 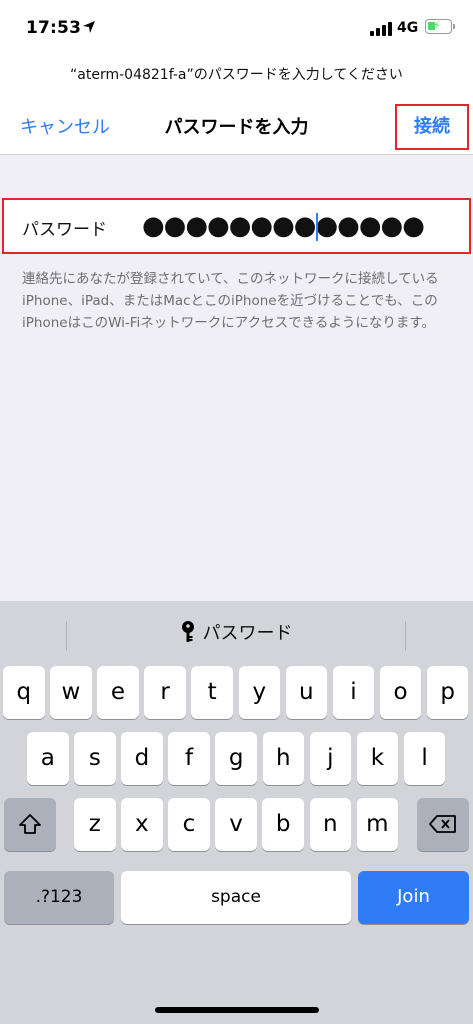 I want to click on suggestion-bar: パスワード, so click(x=236, y=630).